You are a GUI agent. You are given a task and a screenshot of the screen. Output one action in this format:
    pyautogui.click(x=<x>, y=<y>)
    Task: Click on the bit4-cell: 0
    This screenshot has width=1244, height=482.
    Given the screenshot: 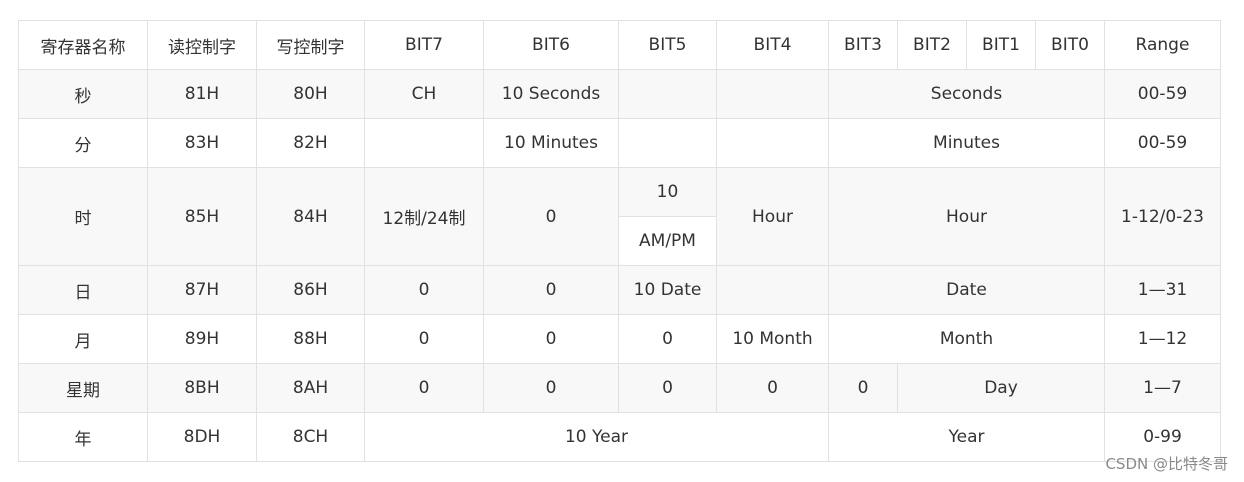 What is the action you would take?
    pyautogui.click(x=772, y=388)
    